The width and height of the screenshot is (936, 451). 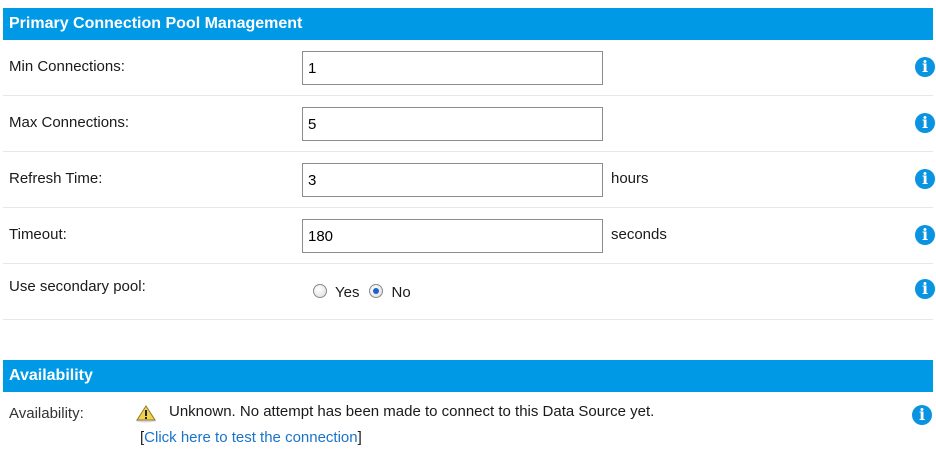 I want to click on secondary-pool-no-label: No, so click(x=400, y=292).